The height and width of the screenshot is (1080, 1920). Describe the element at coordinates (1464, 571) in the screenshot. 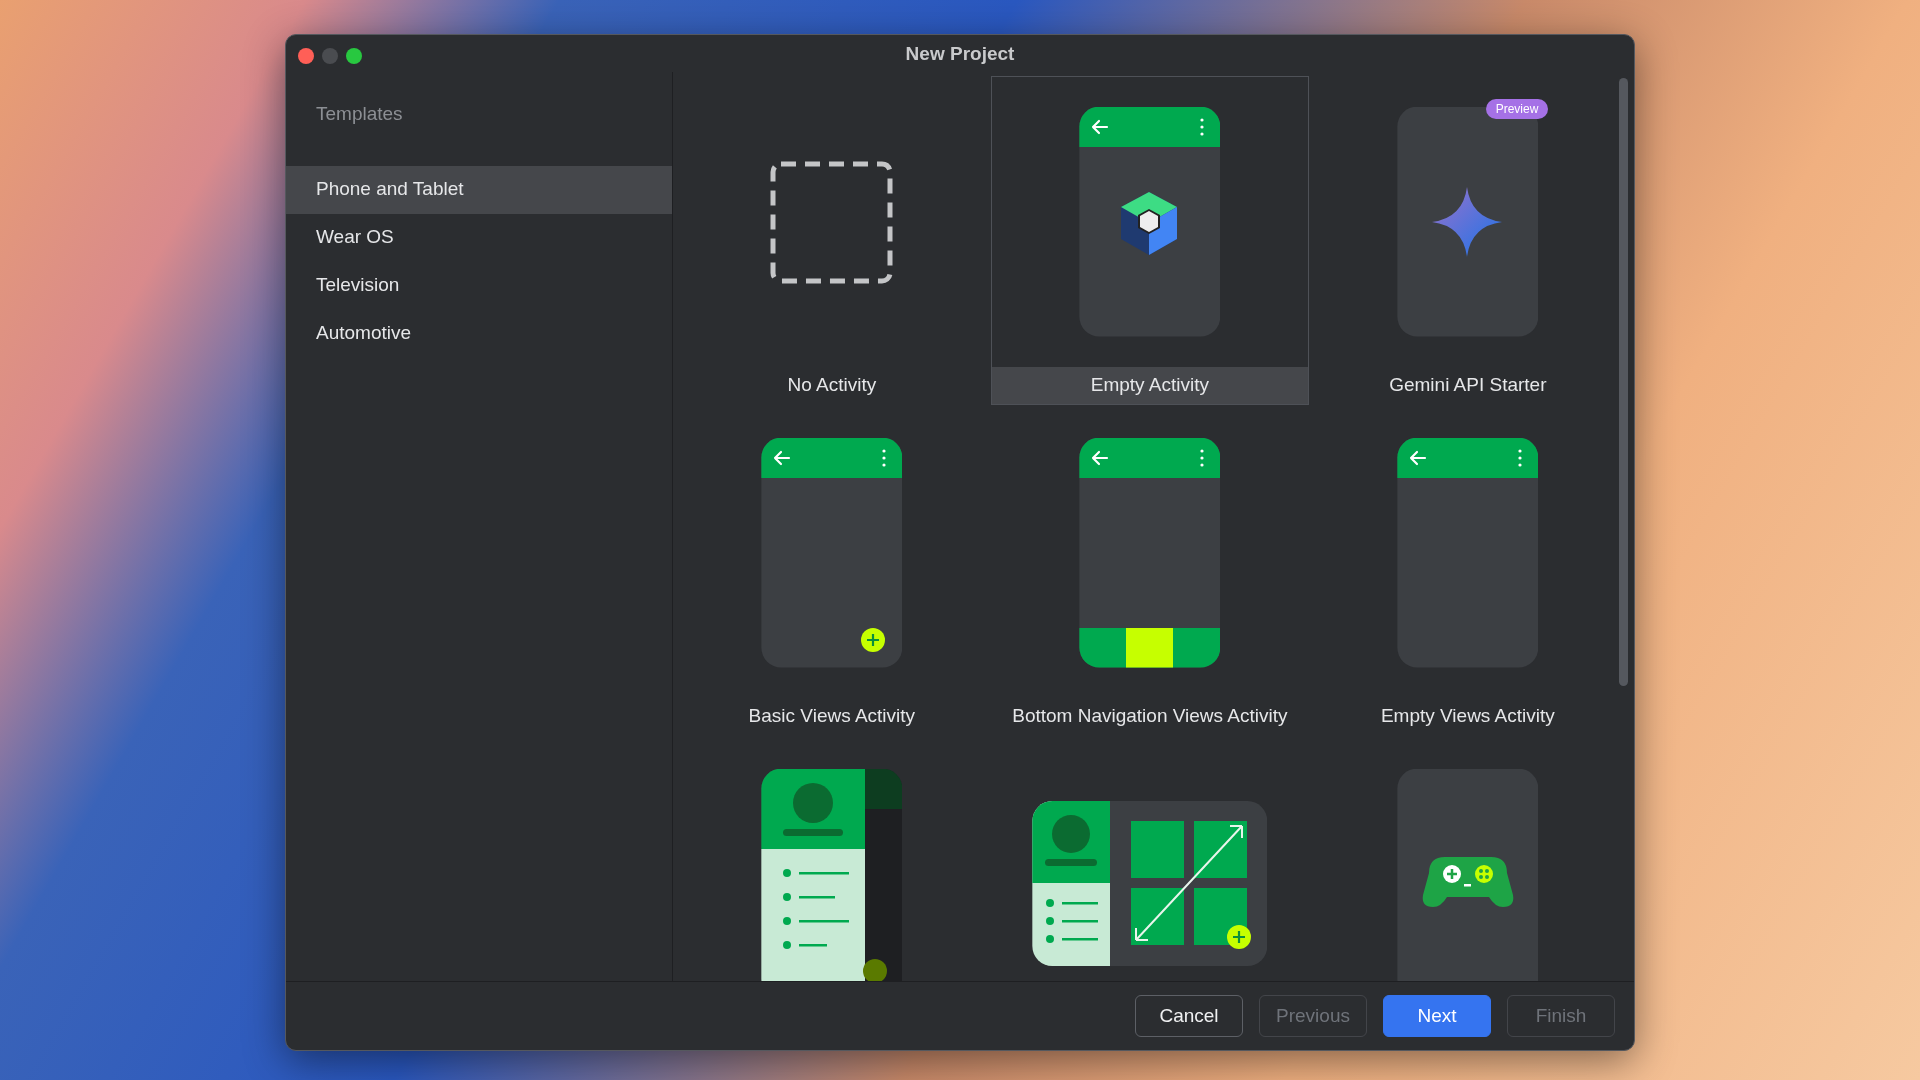

I see `template-card: Empty Views Activity` at that location.